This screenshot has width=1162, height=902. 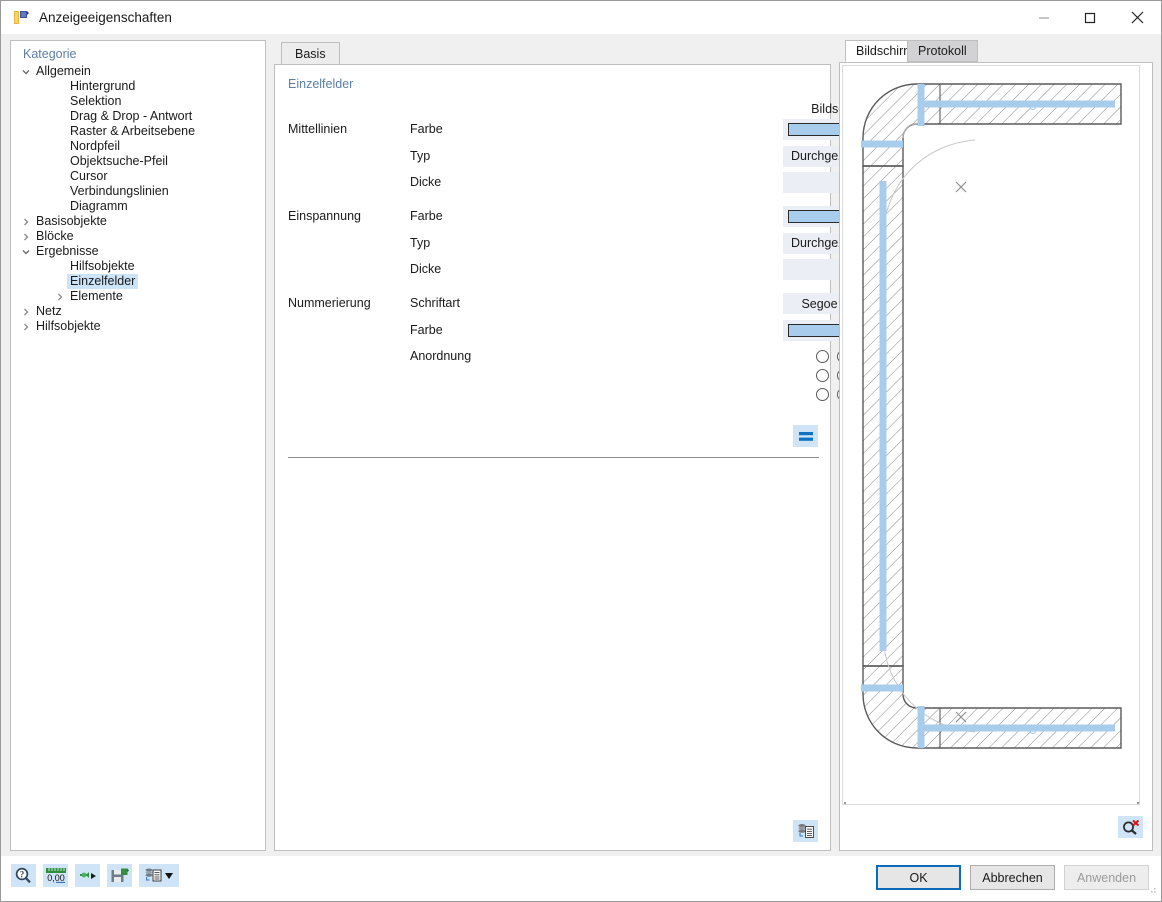 I want to click on sidebar-item-allgemein: Allgemein, so click(x=138, y=71).